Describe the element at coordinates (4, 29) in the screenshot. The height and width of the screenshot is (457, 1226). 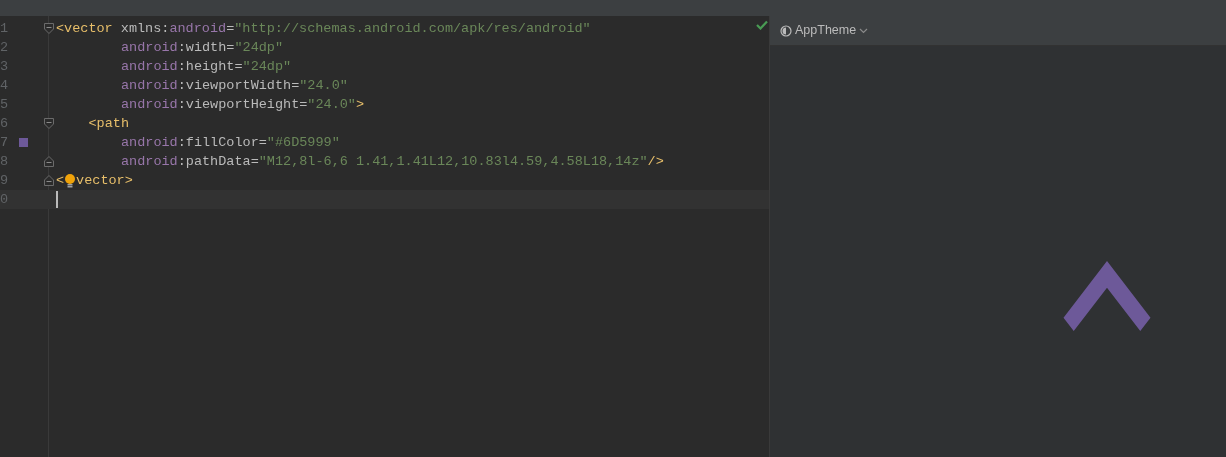
I see `line-number: 1` at that location.